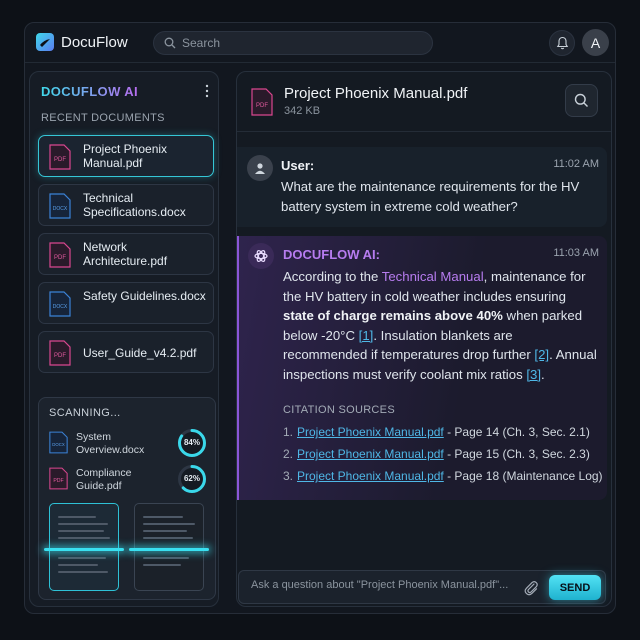 Image resolution: width=640 pixels, height=640 pixels. I want to click on top-bar: DocuFlow A, so click(320, 43).